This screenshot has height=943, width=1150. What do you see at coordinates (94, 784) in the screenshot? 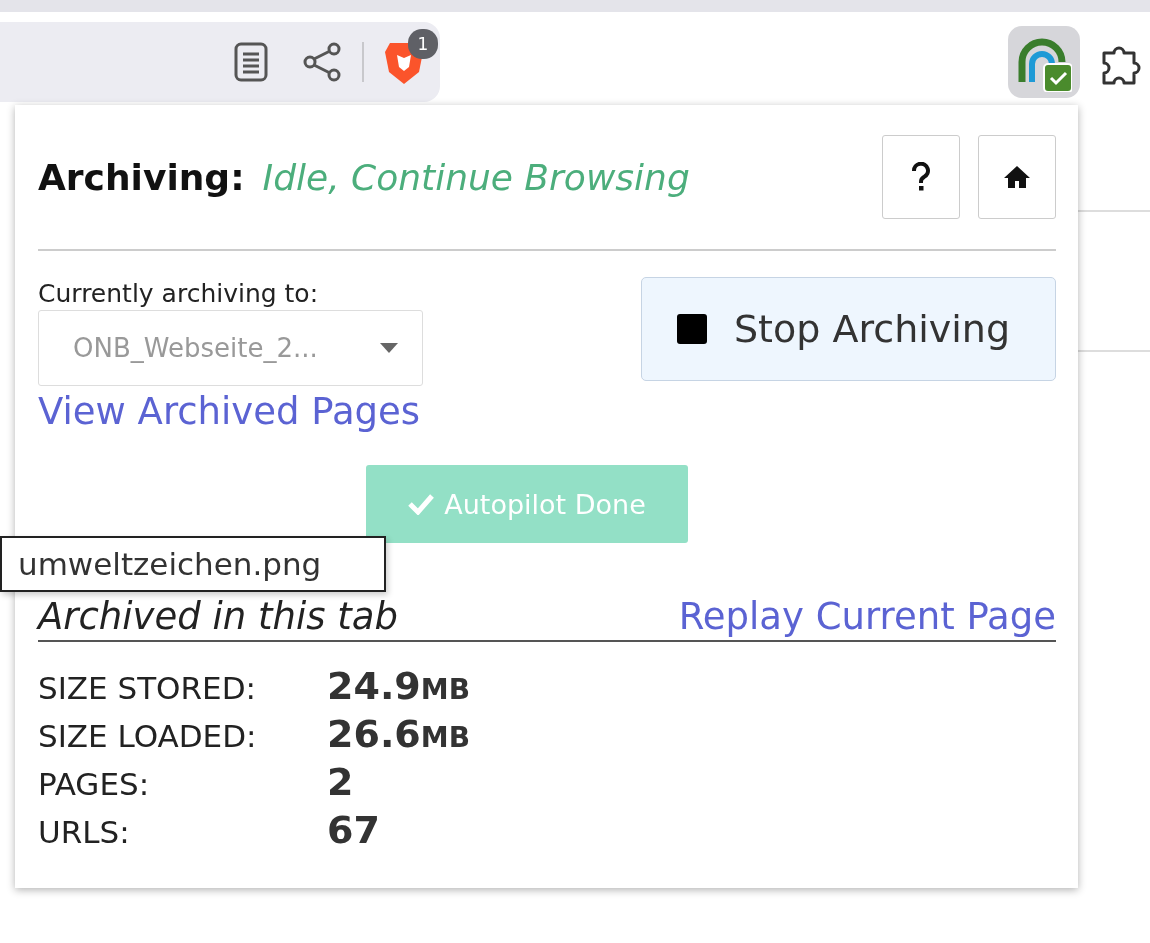
I see `stat-label: PAGES:` at bounding box center [94, 784].